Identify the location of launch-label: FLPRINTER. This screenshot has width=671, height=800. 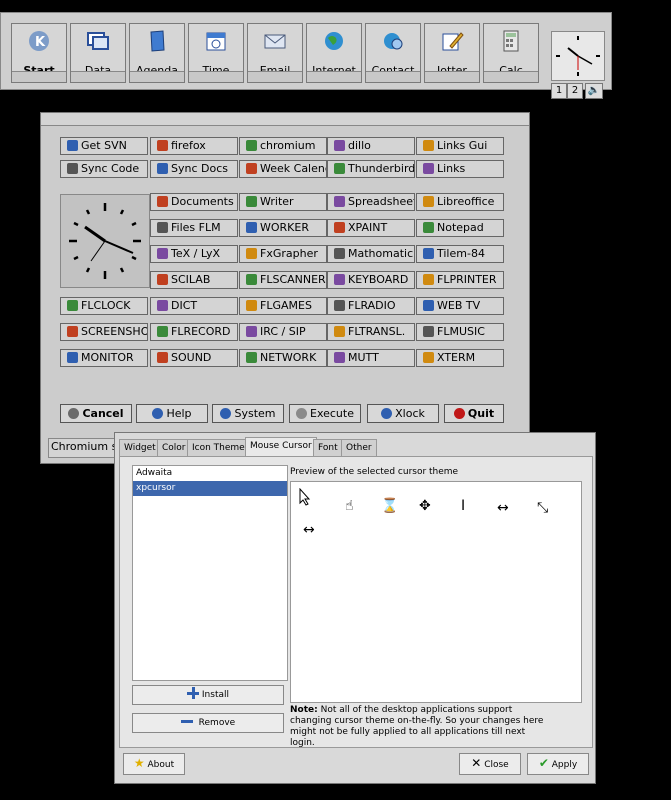
(467, 279).